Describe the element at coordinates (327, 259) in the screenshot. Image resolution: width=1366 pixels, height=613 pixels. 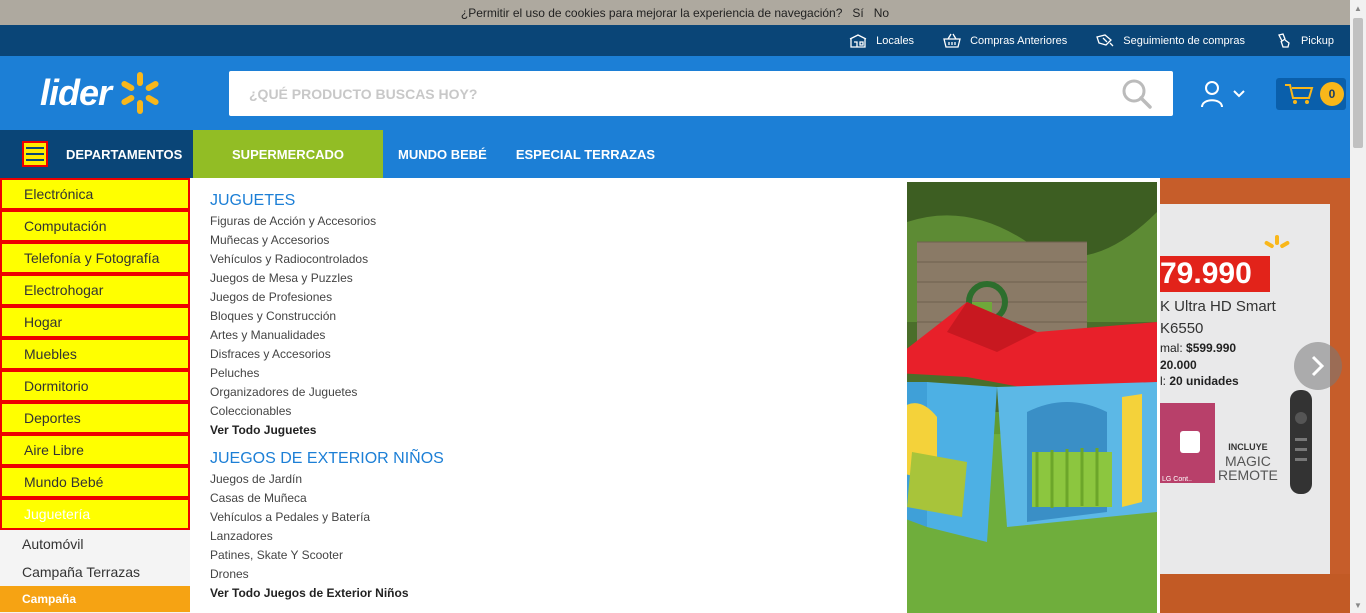
I see `category-link: Vehículos y Radiocontrolados` at that location.